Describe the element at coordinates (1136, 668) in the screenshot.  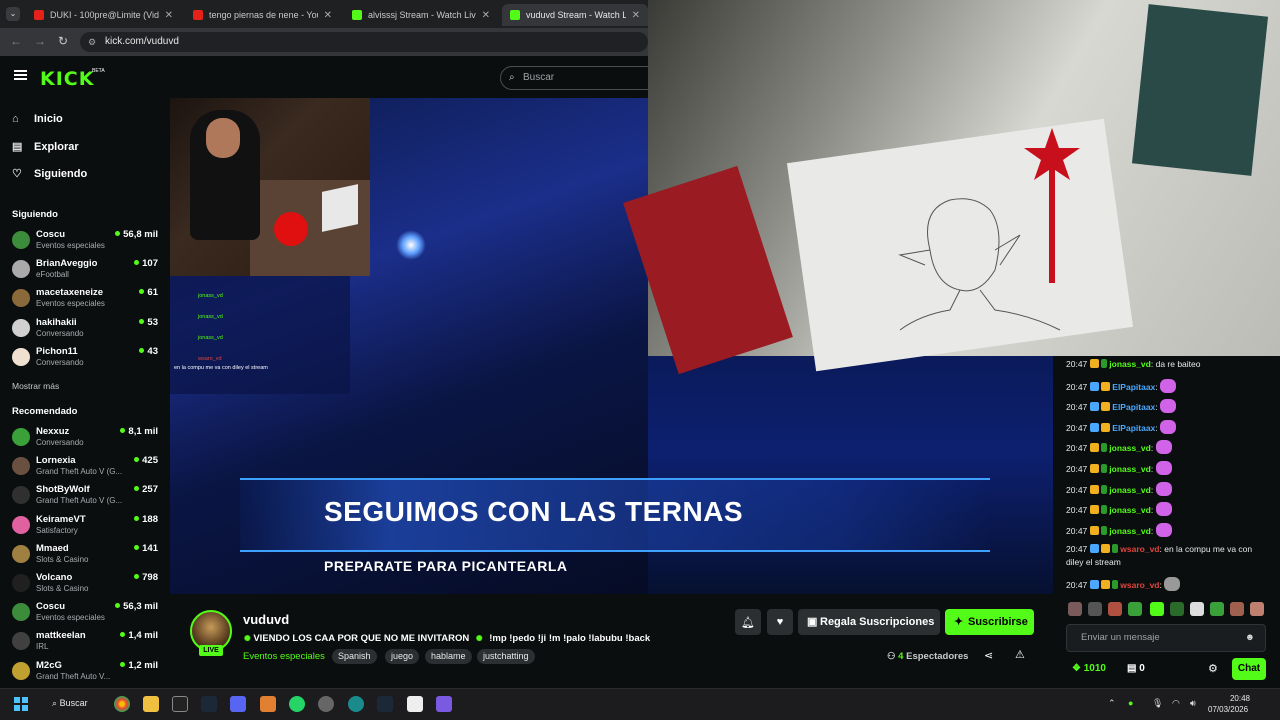
I see `chest-count: ▤ 0` at that location.